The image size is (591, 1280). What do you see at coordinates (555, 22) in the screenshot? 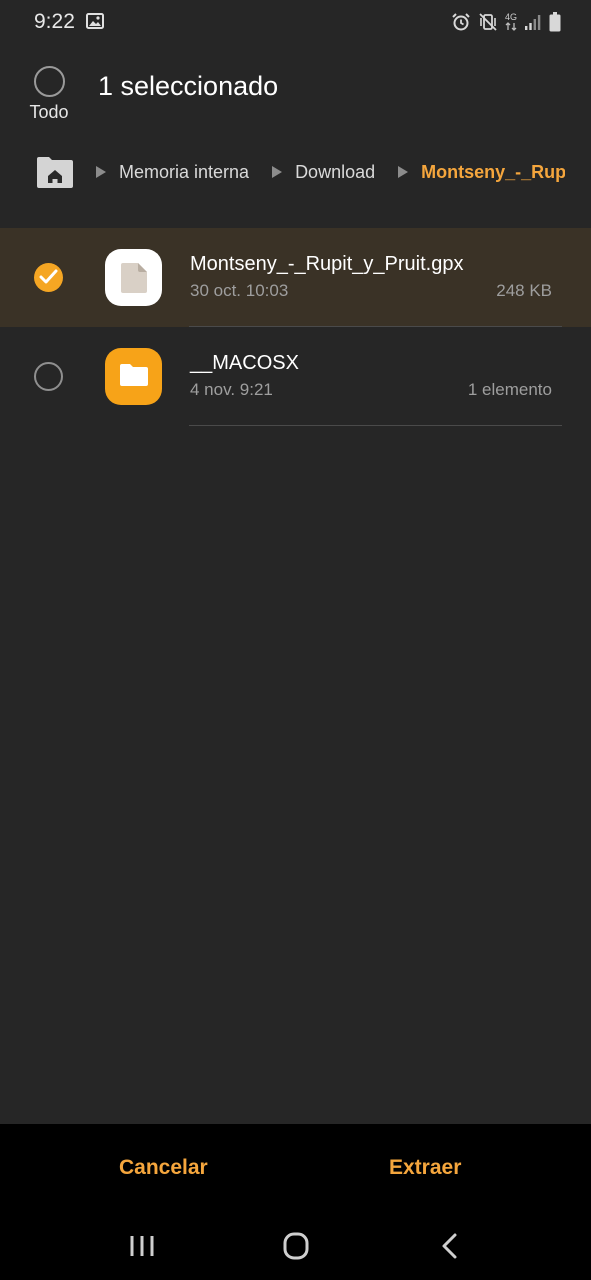
I see `battery-icon` at bounding box center [555, 22].